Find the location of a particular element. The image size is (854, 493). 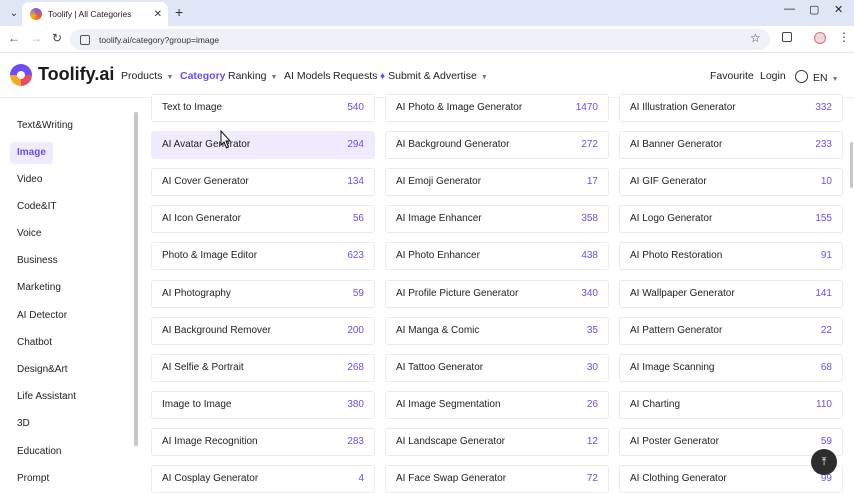

category-cell: AI Image Recognition 283 is located at coordinates (263, 442).